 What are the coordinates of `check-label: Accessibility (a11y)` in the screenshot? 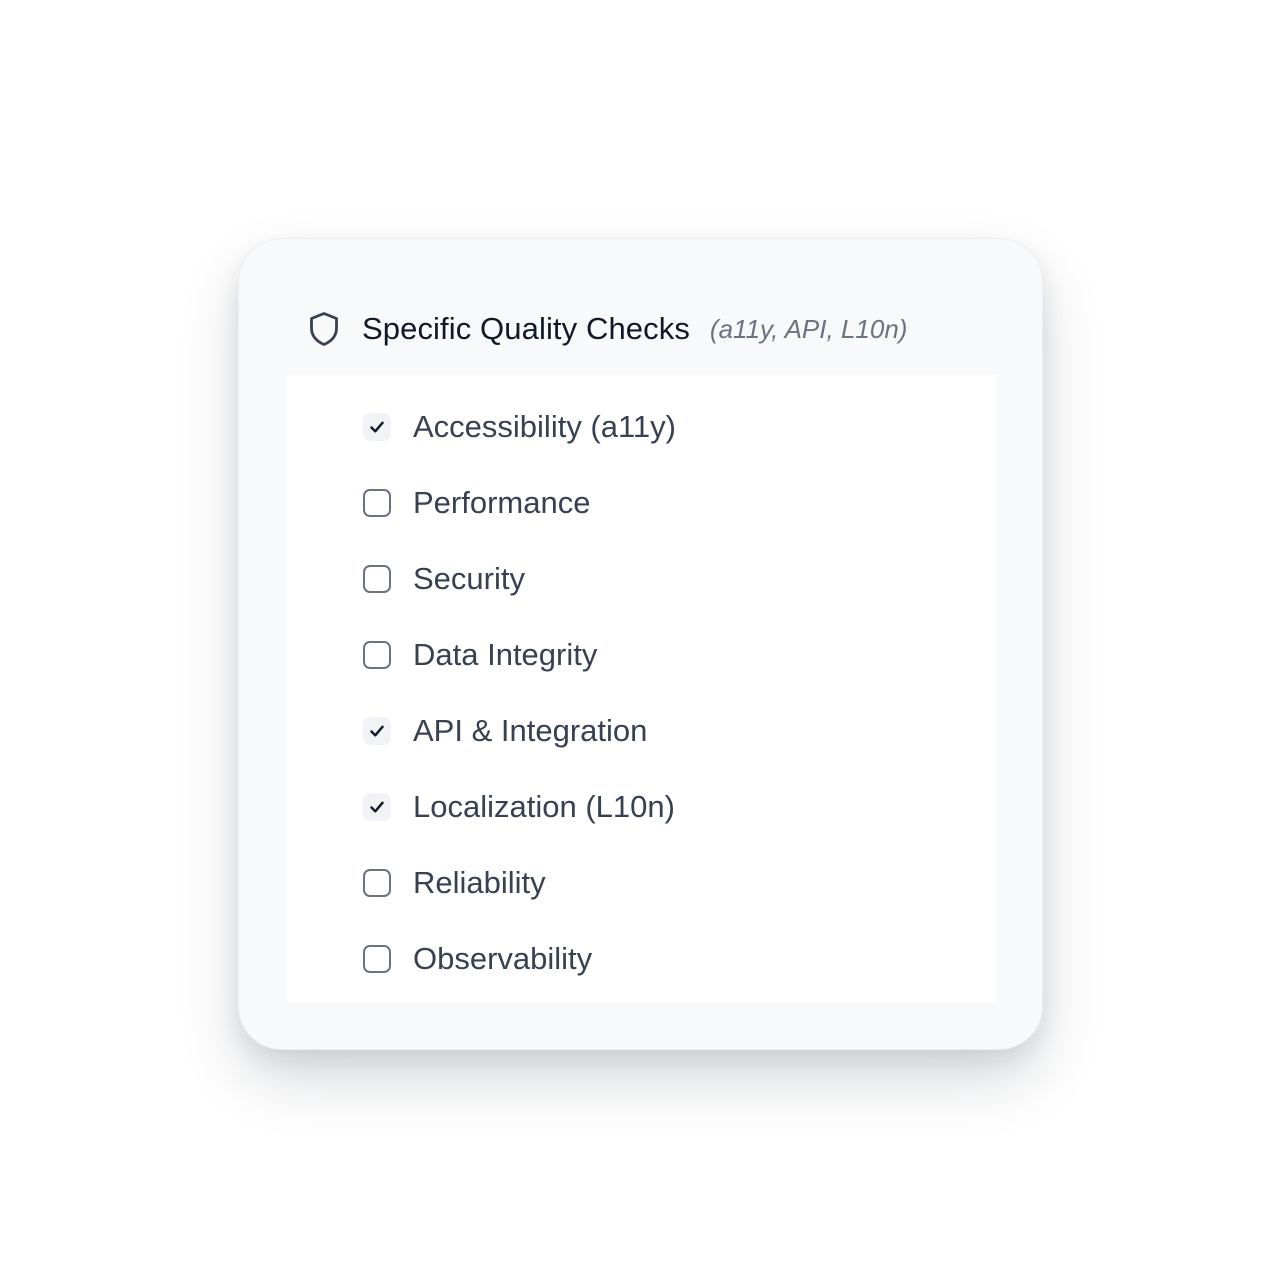 It's located at (545, 426).